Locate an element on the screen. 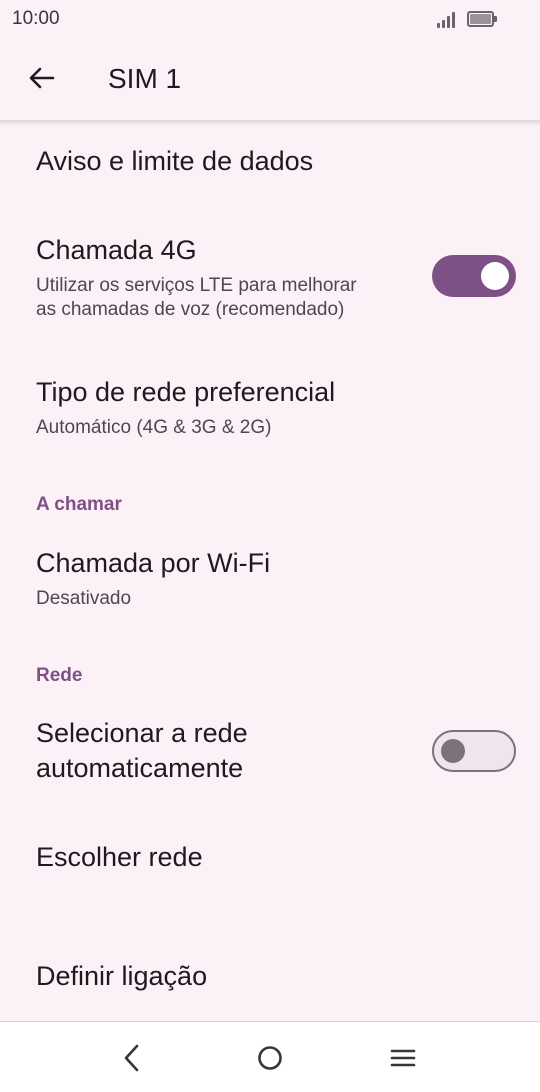  signal-icon is located at coordinates (448, 20).